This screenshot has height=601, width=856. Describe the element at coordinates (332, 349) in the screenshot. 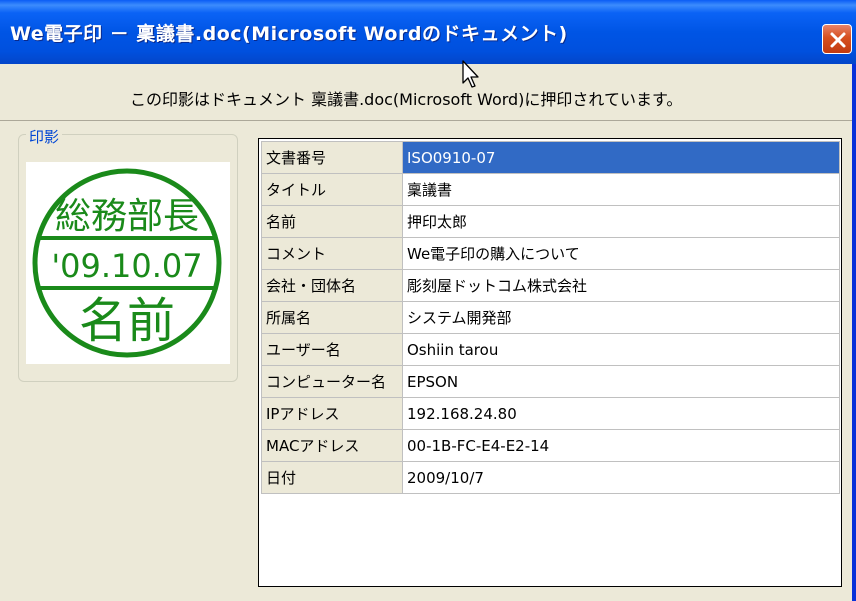

I see `property-key: ユーザー名` at that location.